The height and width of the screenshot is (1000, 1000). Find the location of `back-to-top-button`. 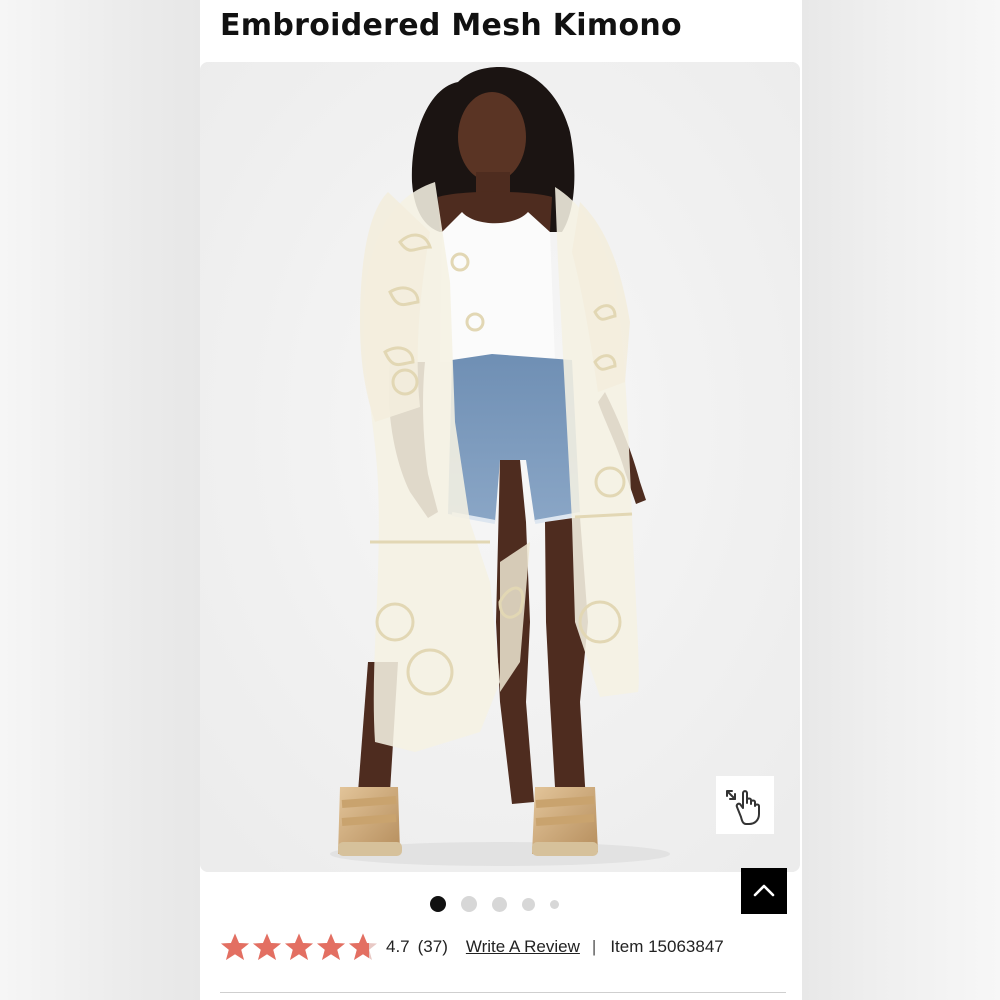

back-to-top-button is located at coordinates (764, 891).